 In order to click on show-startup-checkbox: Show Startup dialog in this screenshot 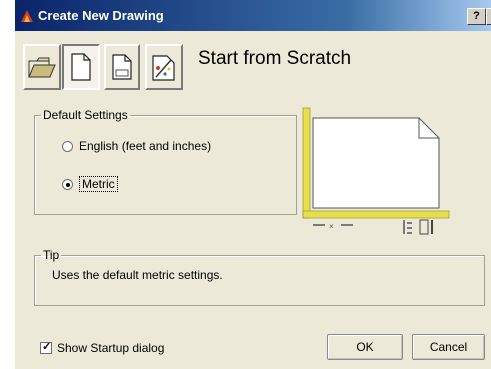, I will do `click(102, 347)`.